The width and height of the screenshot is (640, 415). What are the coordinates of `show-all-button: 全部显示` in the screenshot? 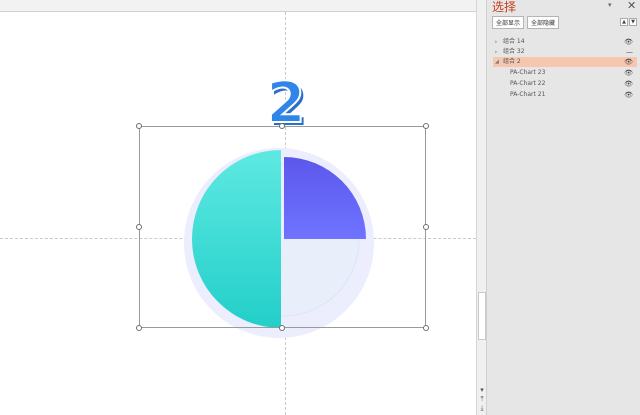 It's located at (508, 22).